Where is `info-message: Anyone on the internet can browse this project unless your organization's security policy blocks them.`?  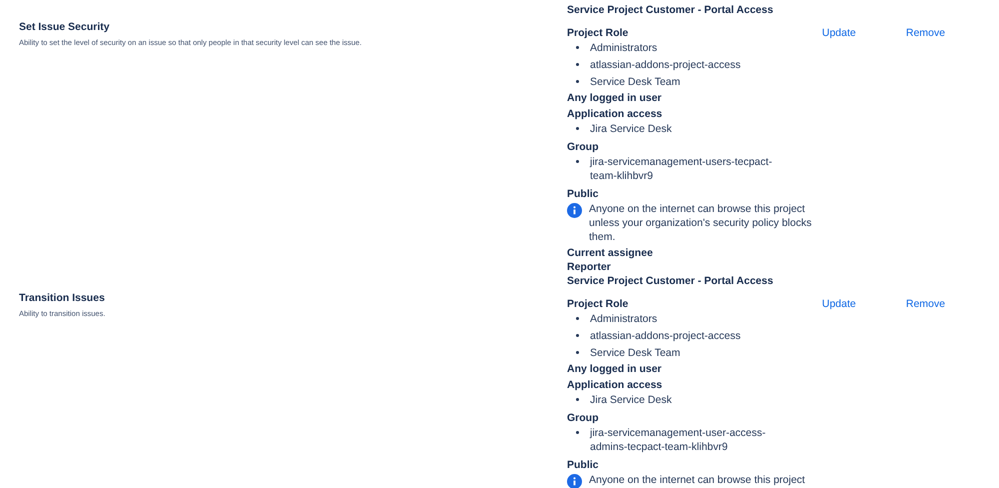 info-message: Anyone on the internet can browse this project unless your organization's security policy blocks them. is located at coordinates (701, 223).